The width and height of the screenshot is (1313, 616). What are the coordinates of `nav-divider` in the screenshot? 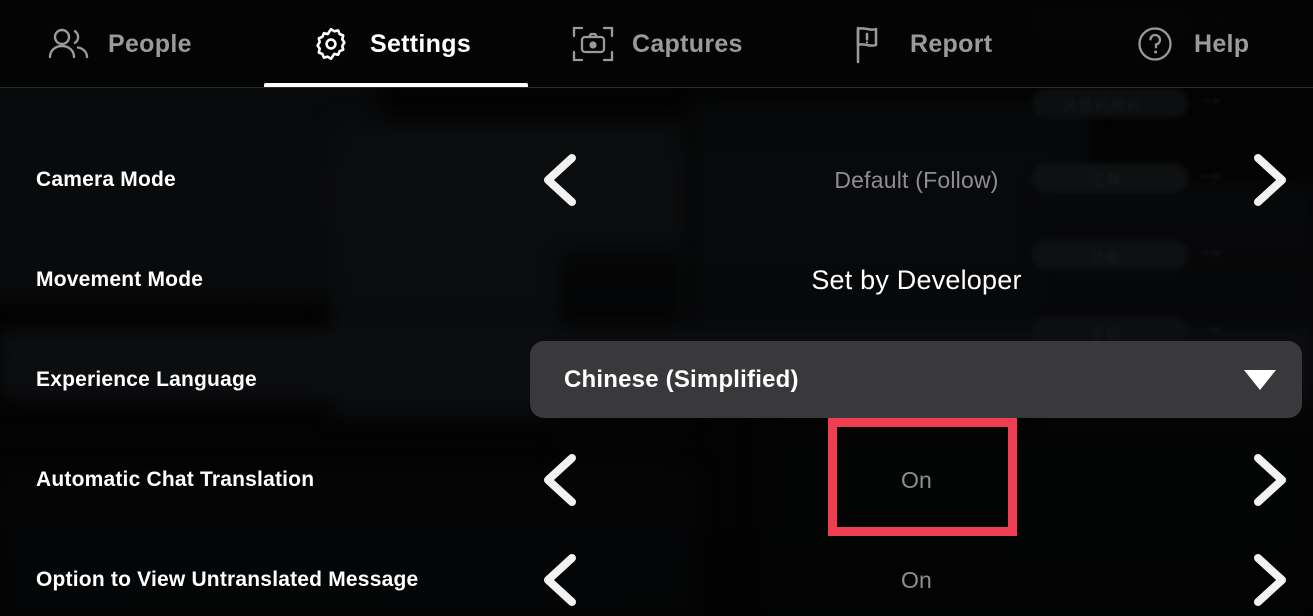 It's located at (656, 87).